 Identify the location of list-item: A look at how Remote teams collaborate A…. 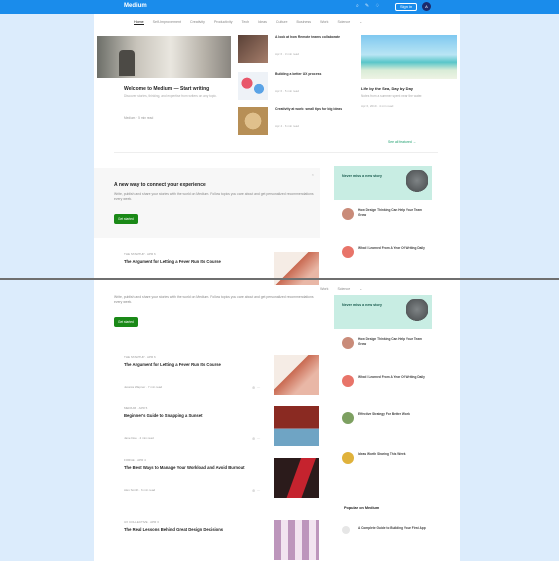
(296, 49).